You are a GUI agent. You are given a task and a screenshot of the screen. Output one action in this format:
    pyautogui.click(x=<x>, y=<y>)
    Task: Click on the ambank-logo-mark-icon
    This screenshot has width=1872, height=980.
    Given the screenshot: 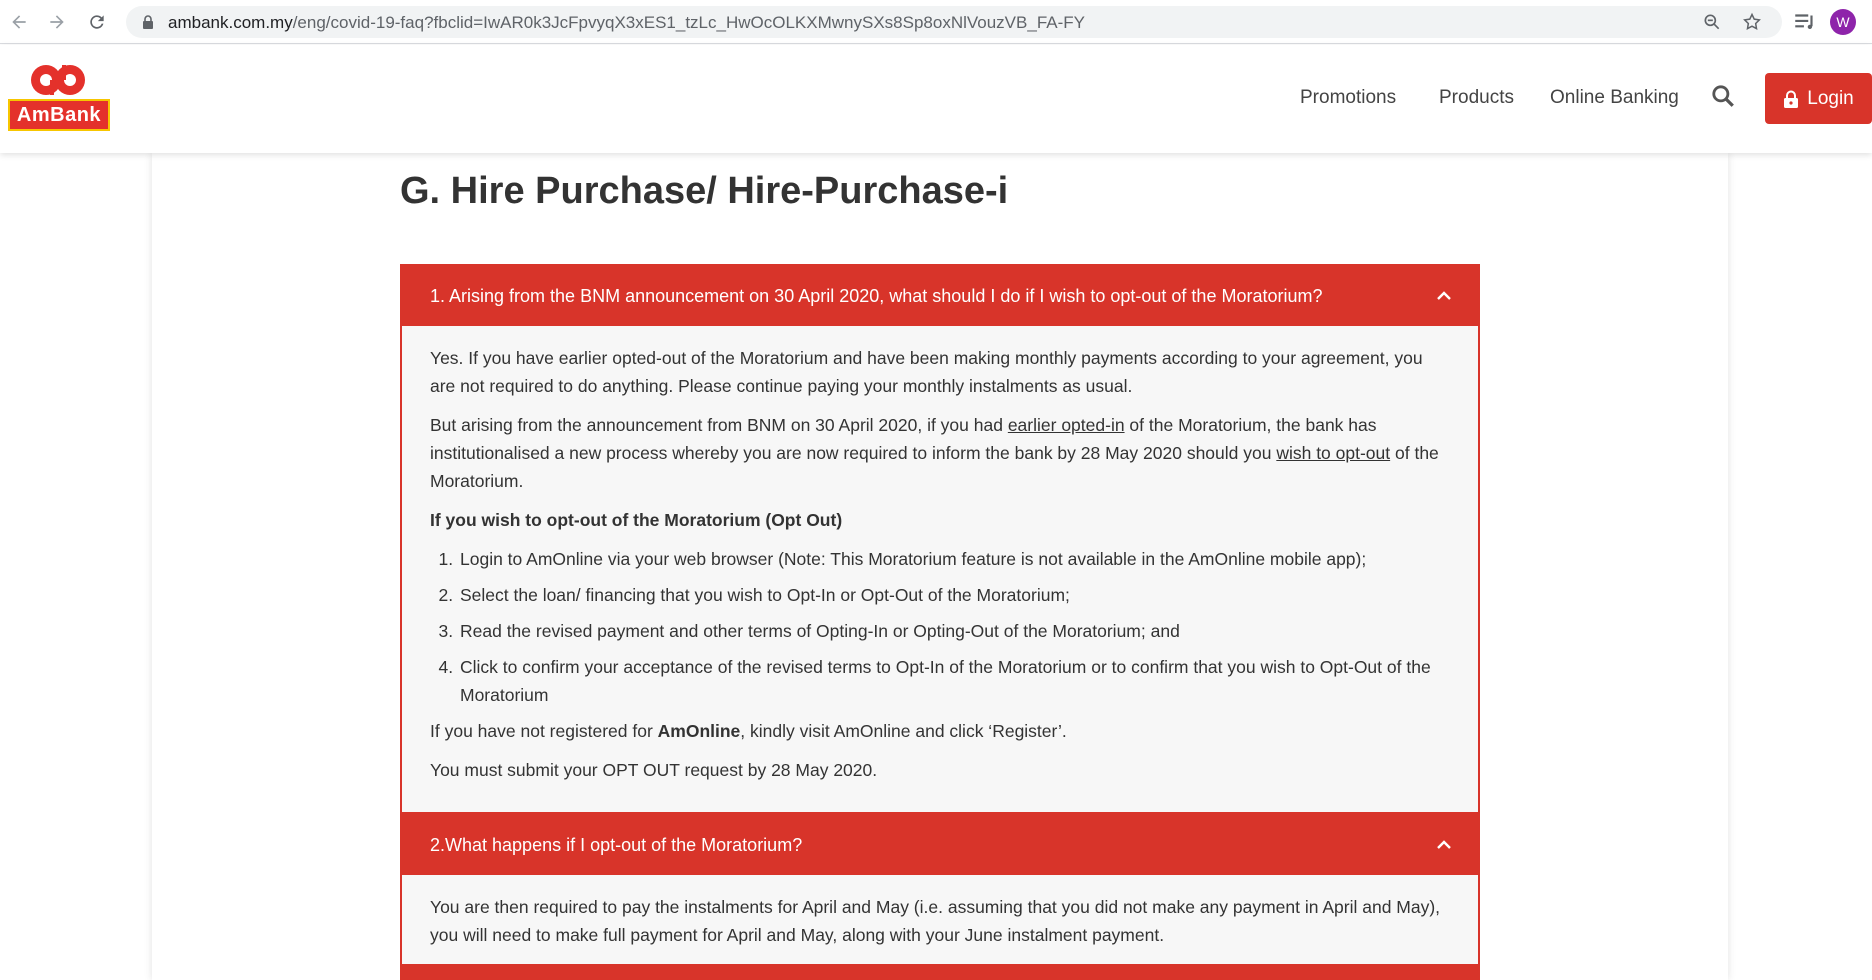 What is the action you would take?
    pyautogui.click(x=58, y=80)
    